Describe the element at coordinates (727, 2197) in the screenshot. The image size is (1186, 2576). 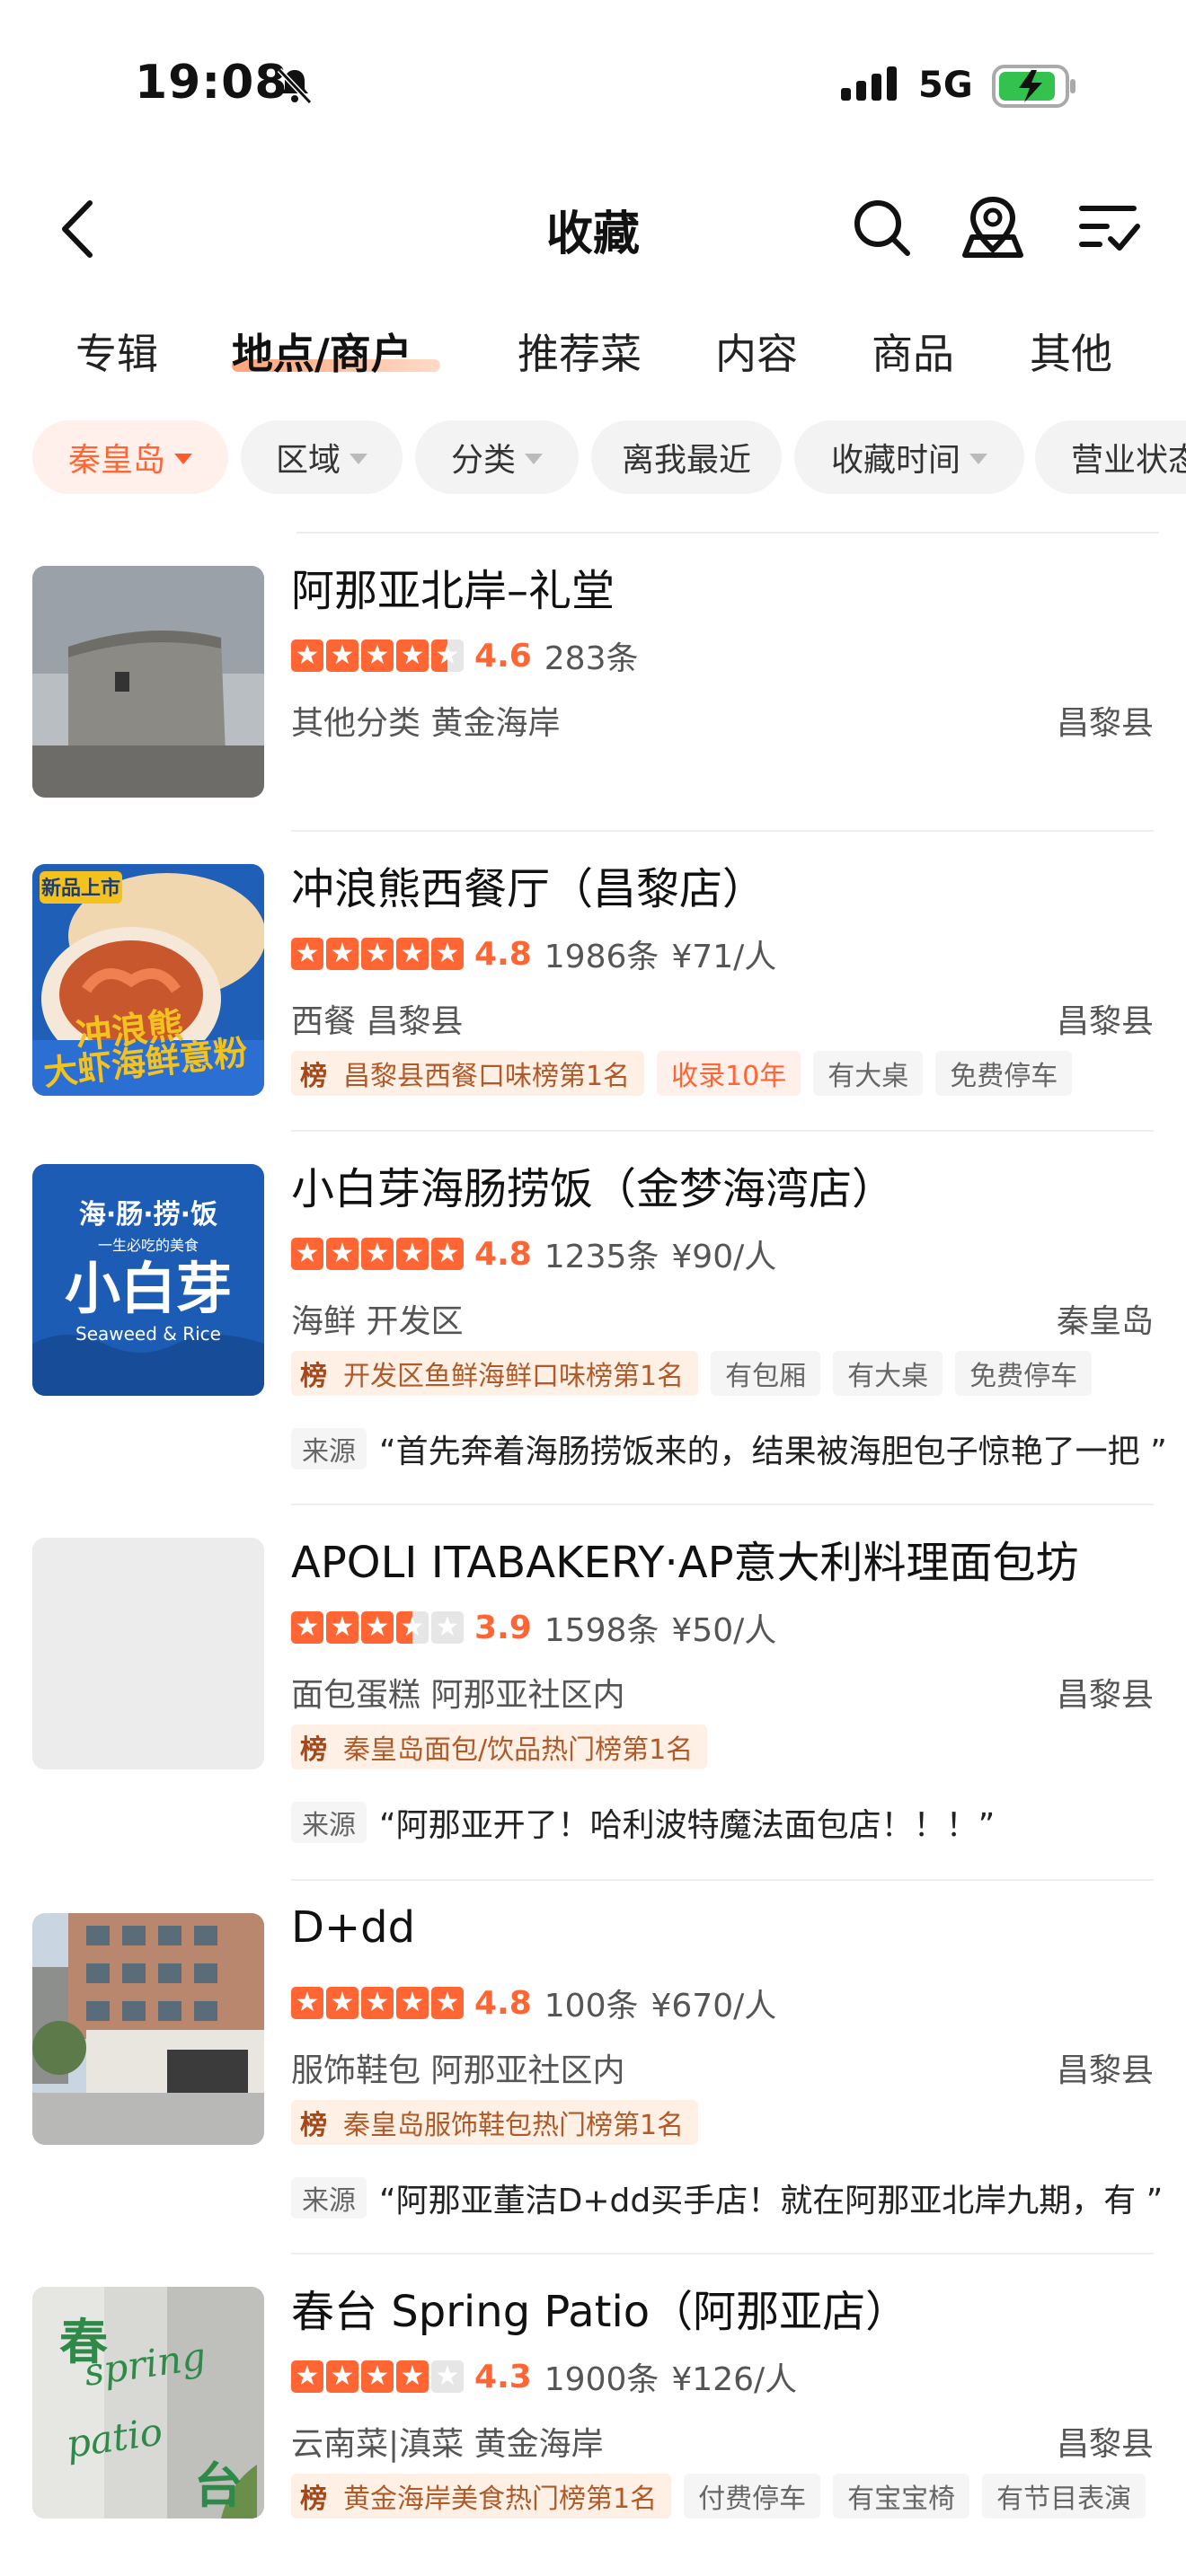
I see `source-row: 来源 “阿那亚董洁D+dd买手店！就在阿那亚北岸九期，有 ”` at that location.